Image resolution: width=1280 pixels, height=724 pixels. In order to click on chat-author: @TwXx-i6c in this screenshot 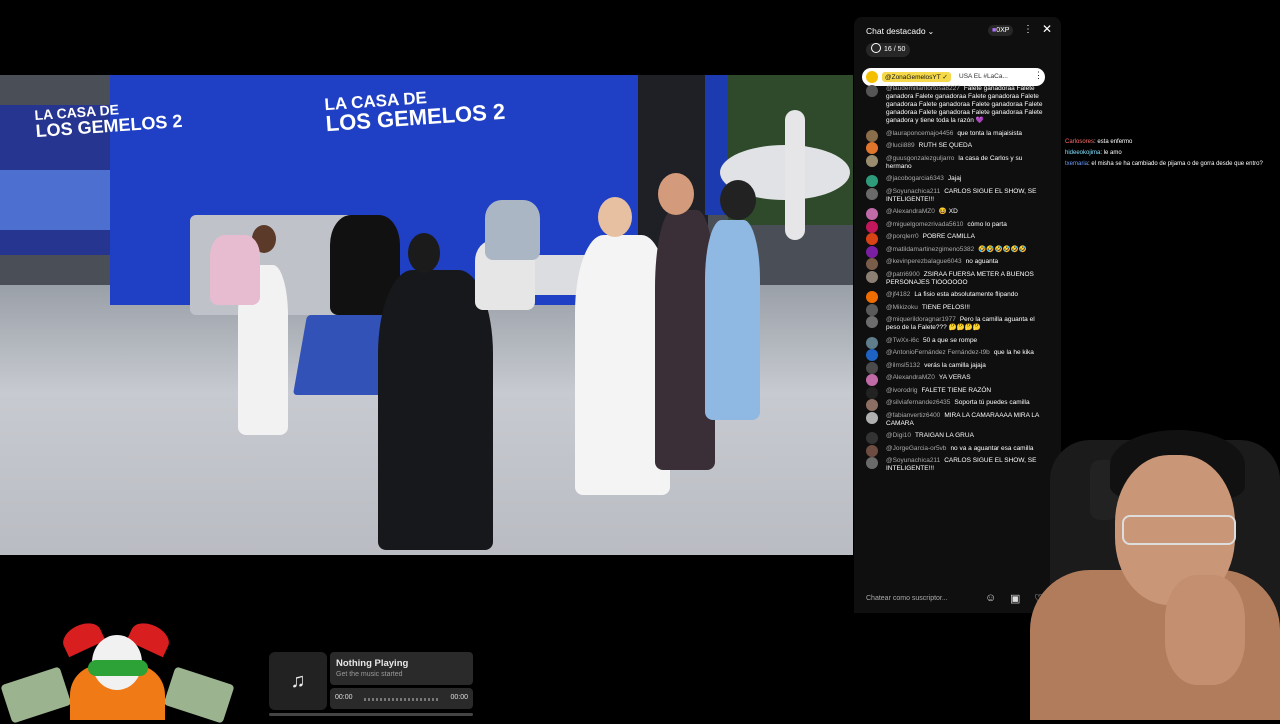, I will do `click(902, 340)`.